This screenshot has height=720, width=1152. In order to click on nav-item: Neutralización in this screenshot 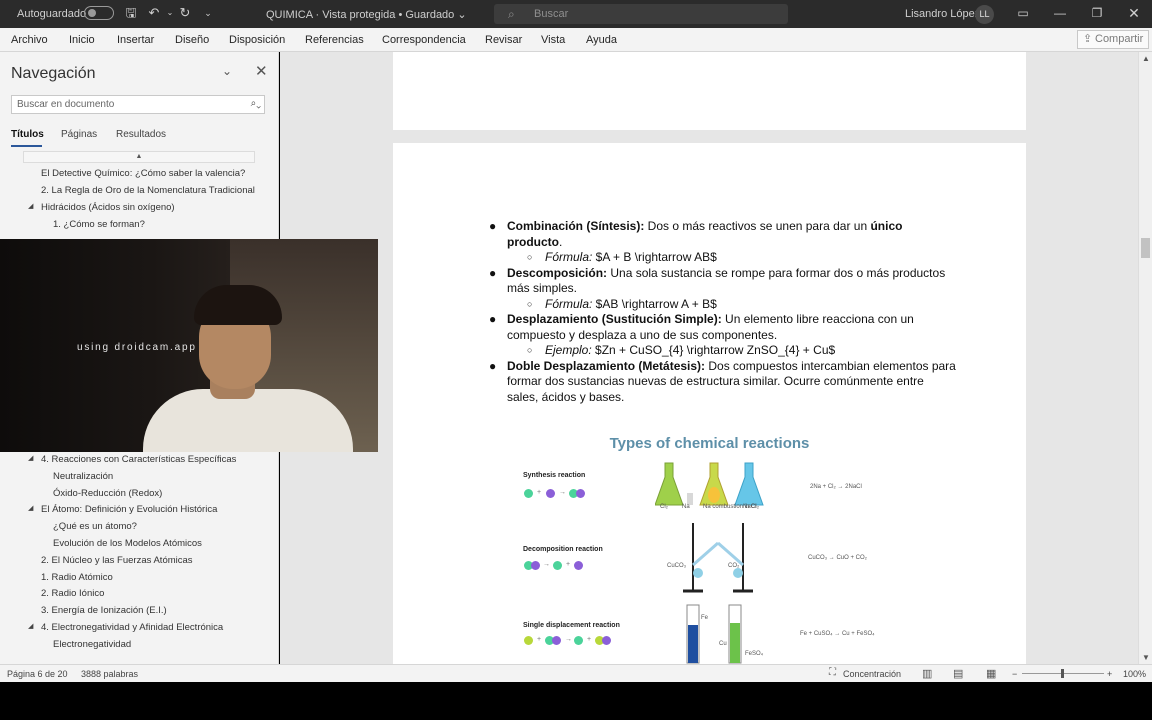, I will do `click(83, 476)`.